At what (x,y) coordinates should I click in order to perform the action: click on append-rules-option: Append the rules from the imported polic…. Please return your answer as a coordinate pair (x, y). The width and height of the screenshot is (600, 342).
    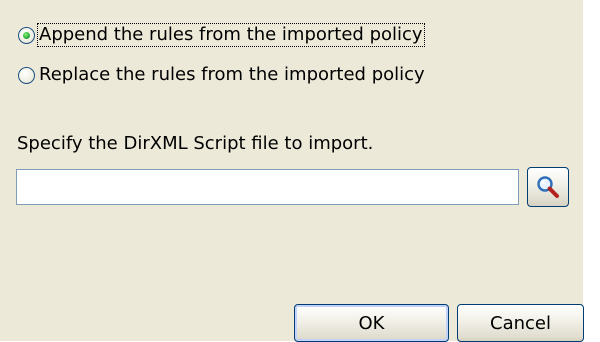
    Looking at the image, I should click on (221, 35).